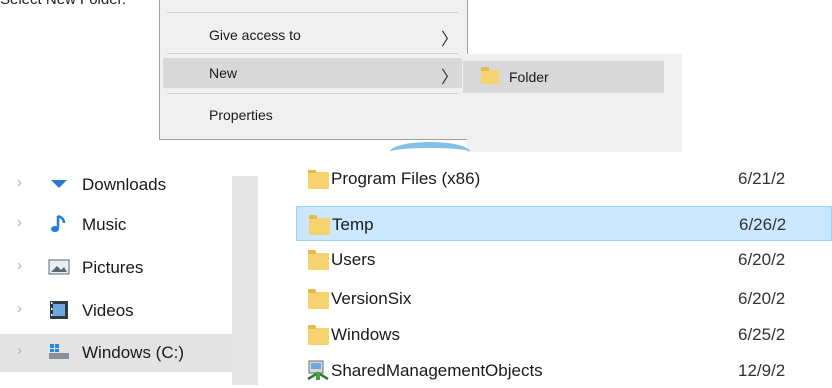 The image size is (832, 388). Describe the element at coordinates (563, 77) in the screenshot. I see `submenu-item-folder: Folder` at that location.